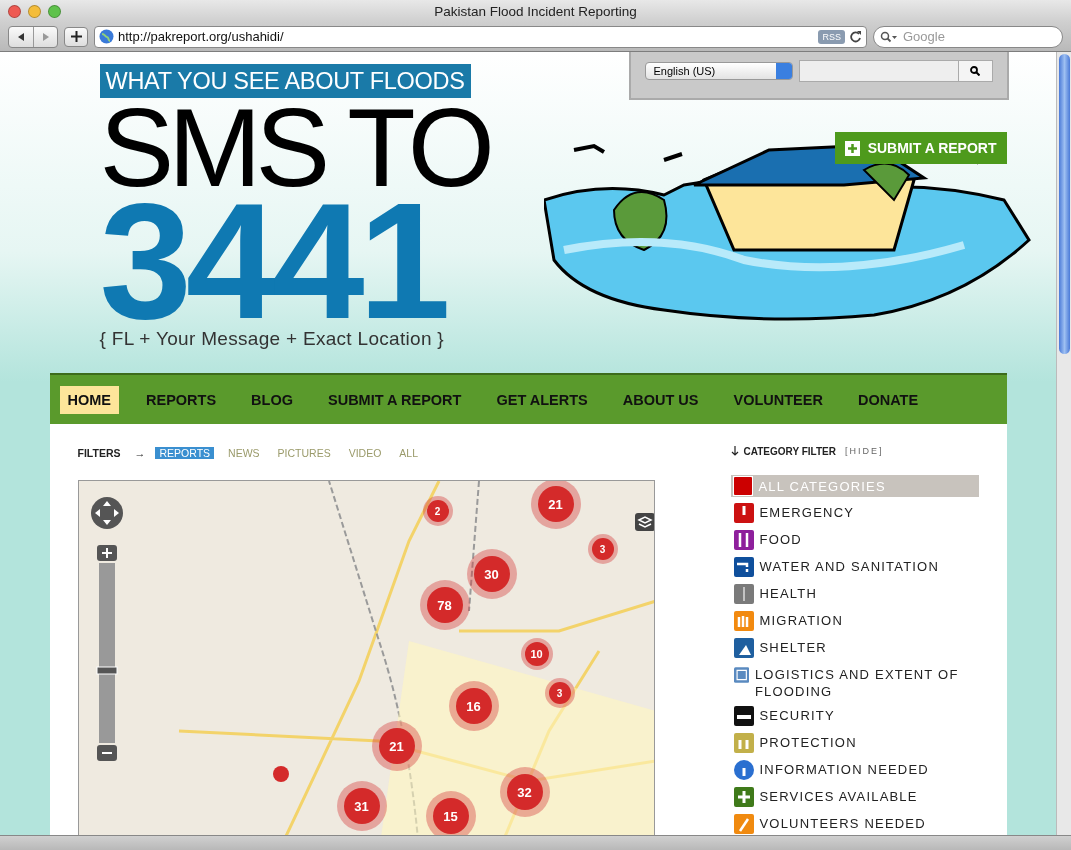 The width and height of the screenshot is (1071, 850). Describe the element at coordinates (21, 36) in the screenshot. I see `back-arrow-icon` at that location.